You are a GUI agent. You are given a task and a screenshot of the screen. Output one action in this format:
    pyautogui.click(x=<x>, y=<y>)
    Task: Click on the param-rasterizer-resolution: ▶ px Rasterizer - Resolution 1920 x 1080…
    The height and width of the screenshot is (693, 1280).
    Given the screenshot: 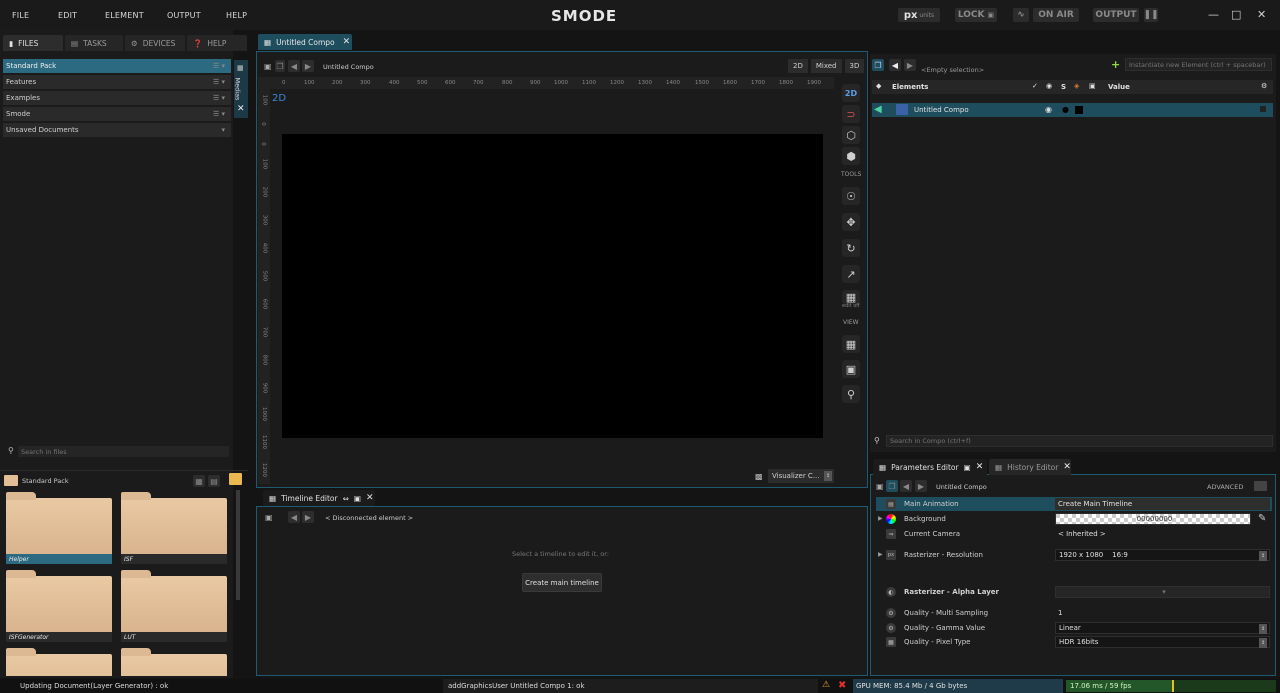 What is the action you would take?
    pyautogui.click(x=1074, y=555)
    